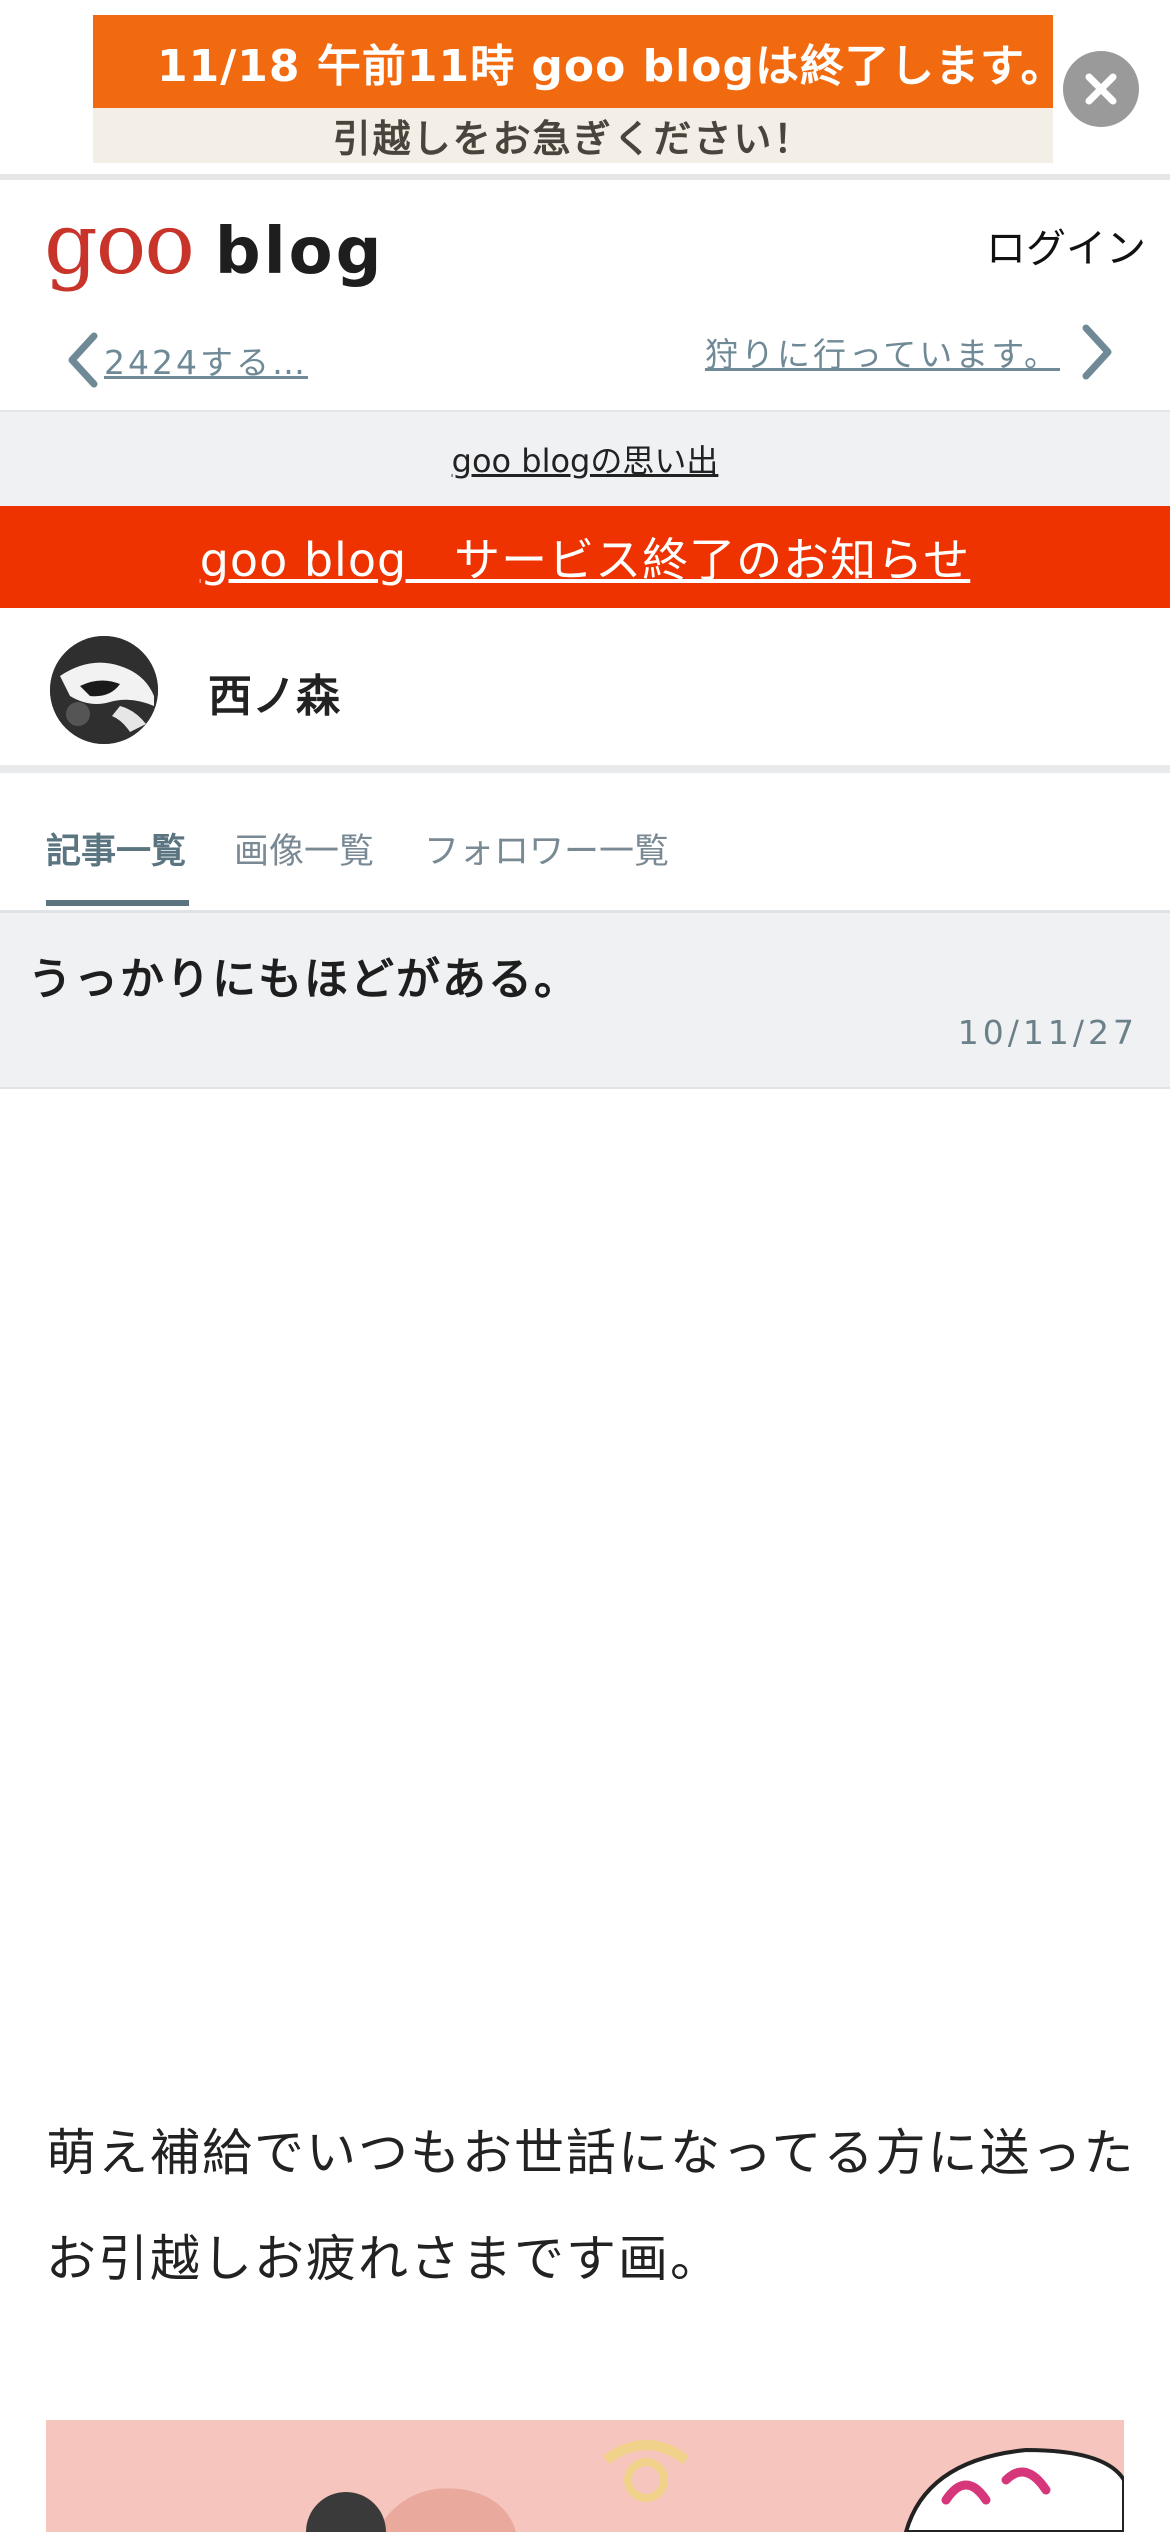 The width and height of the screenshot is (1170, 2532). What do you see at coordinates (882, 354) in the screenshot?
I see `next-article-label: 狩りに行っています。` at bounding box center [882, 354].